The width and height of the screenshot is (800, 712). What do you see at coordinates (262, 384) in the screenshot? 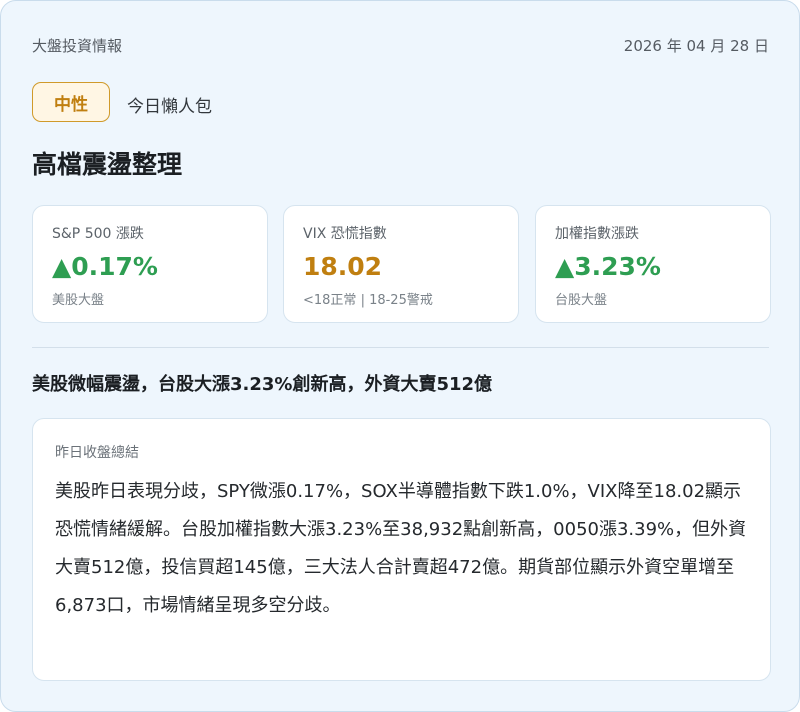
I see `summary-headline: 美股微幅震盪，台股大漲3.23%創新高，外資大賣512億` at bounding box center [262, 384].